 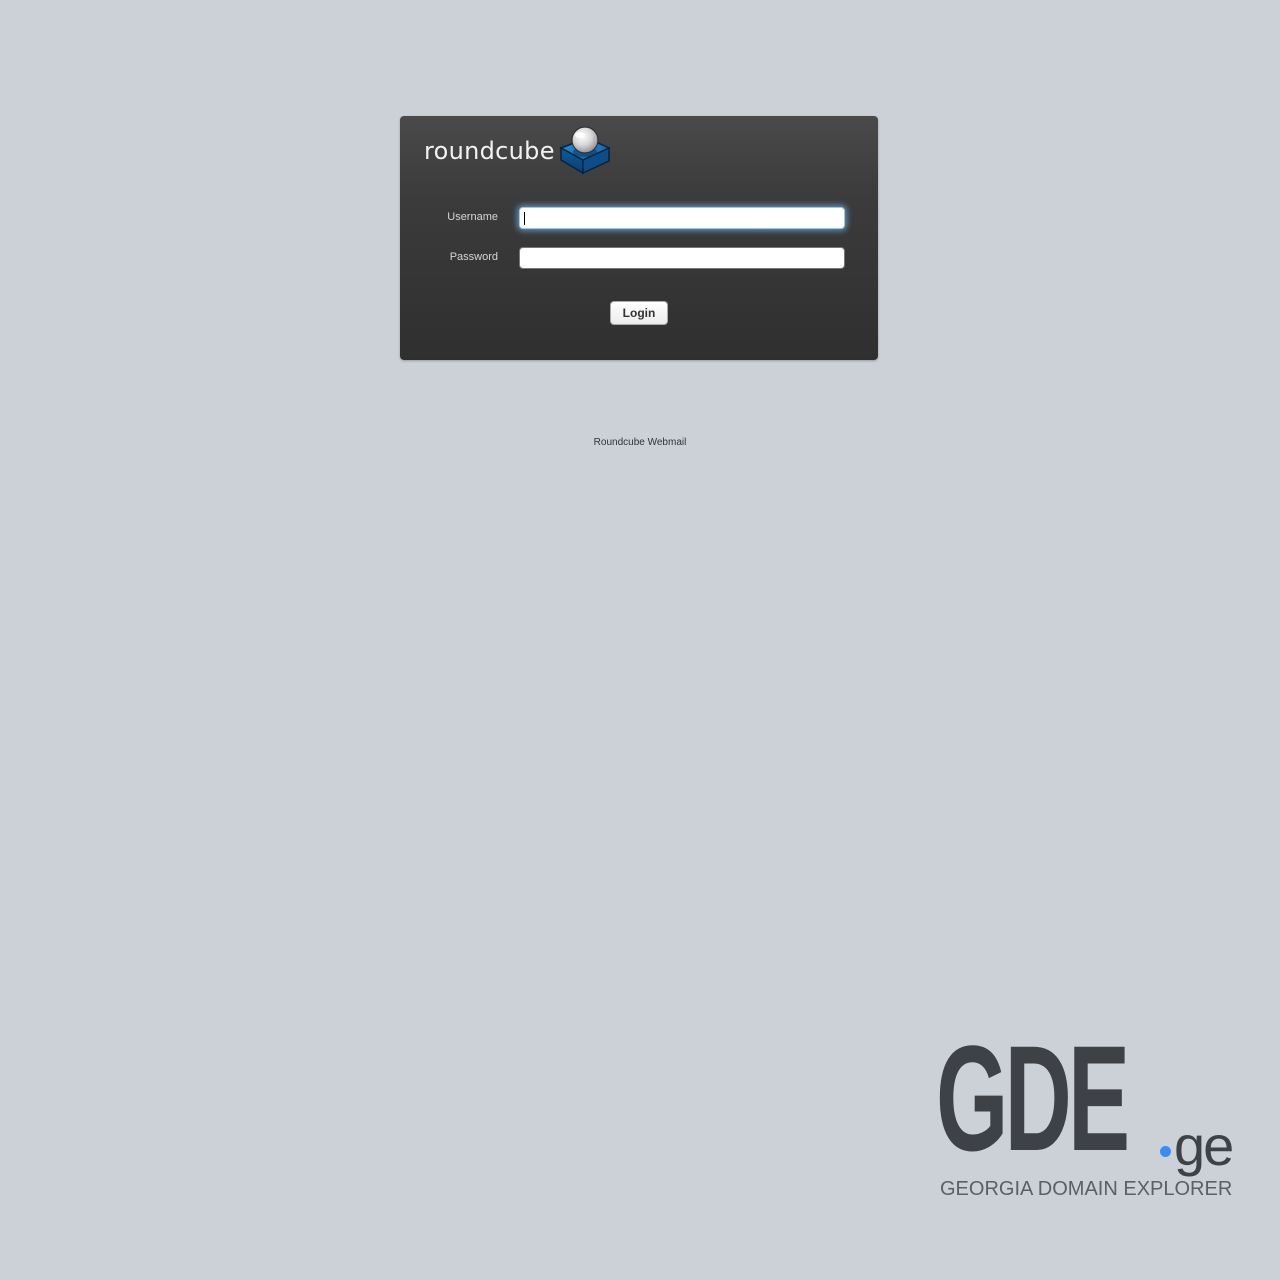 I want to click on login-button: Login, so click(x=639, y=313).